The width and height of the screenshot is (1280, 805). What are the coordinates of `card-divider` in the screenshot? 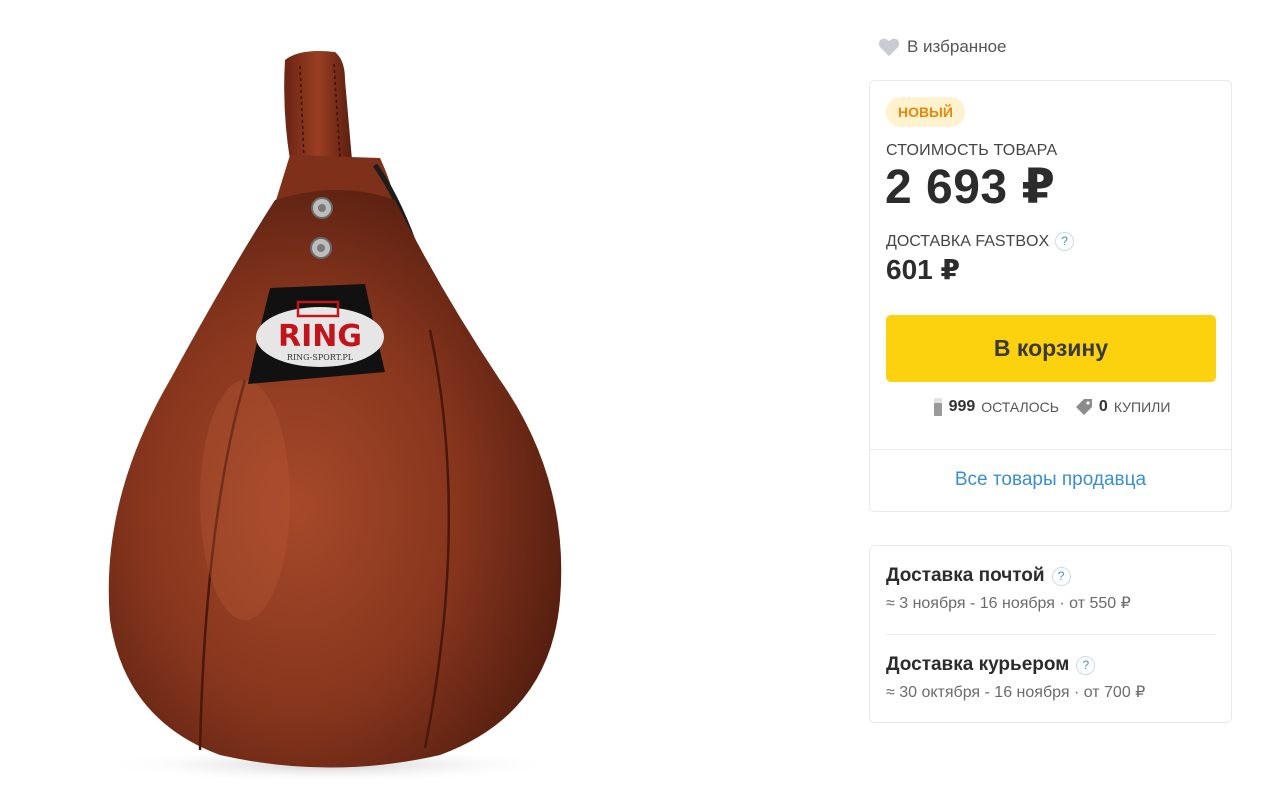 It's located at (1050, 449).